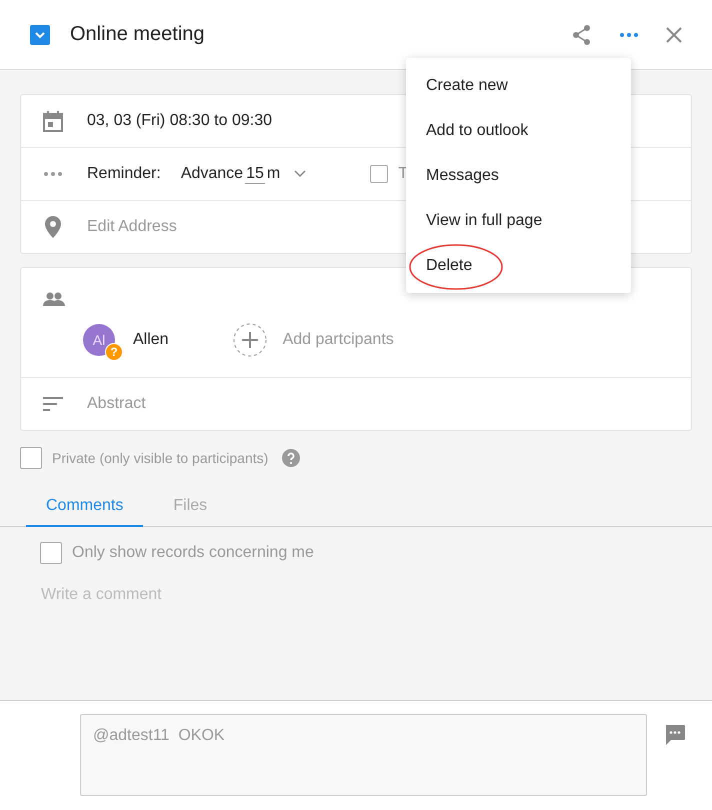  What do you see at coordinates (193, 553) in the screenshot?
I see `filter-label: Only show records concerning me` at bounding box center [193, 553].